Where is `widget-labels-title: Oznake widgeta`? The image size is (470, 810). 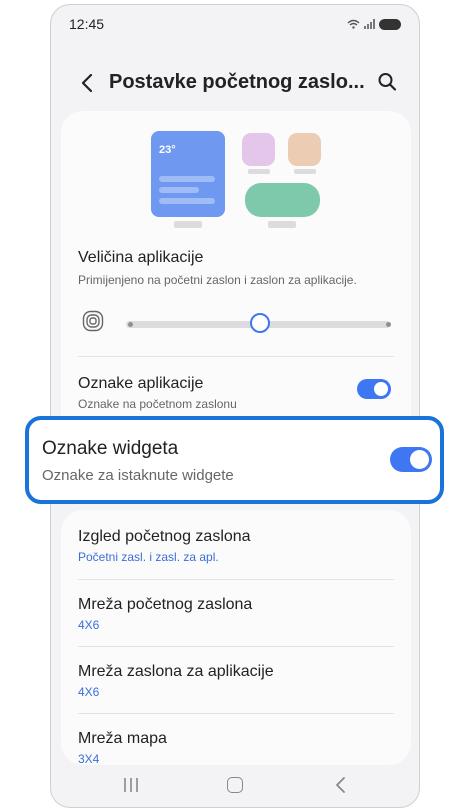 widget-labels-title: Oznake widgeta is located at coordinates (110, 448).